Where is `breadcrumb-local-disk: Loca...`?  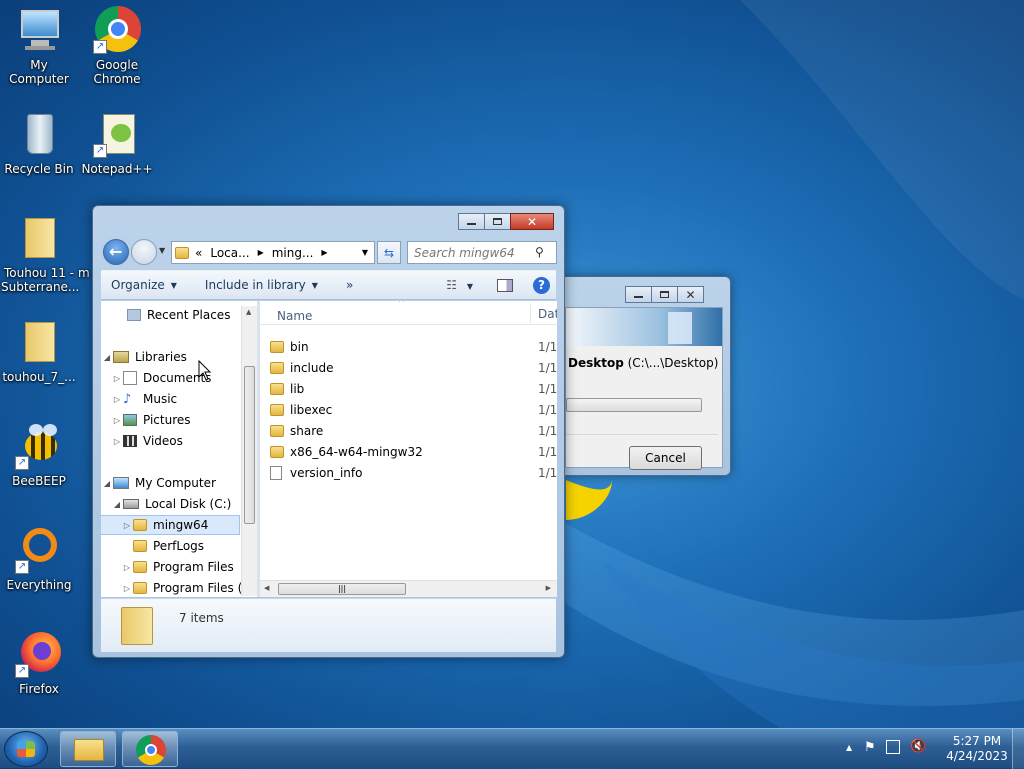
breadcrumb-local-disk: Loca... is located at coordinates (229, 253).